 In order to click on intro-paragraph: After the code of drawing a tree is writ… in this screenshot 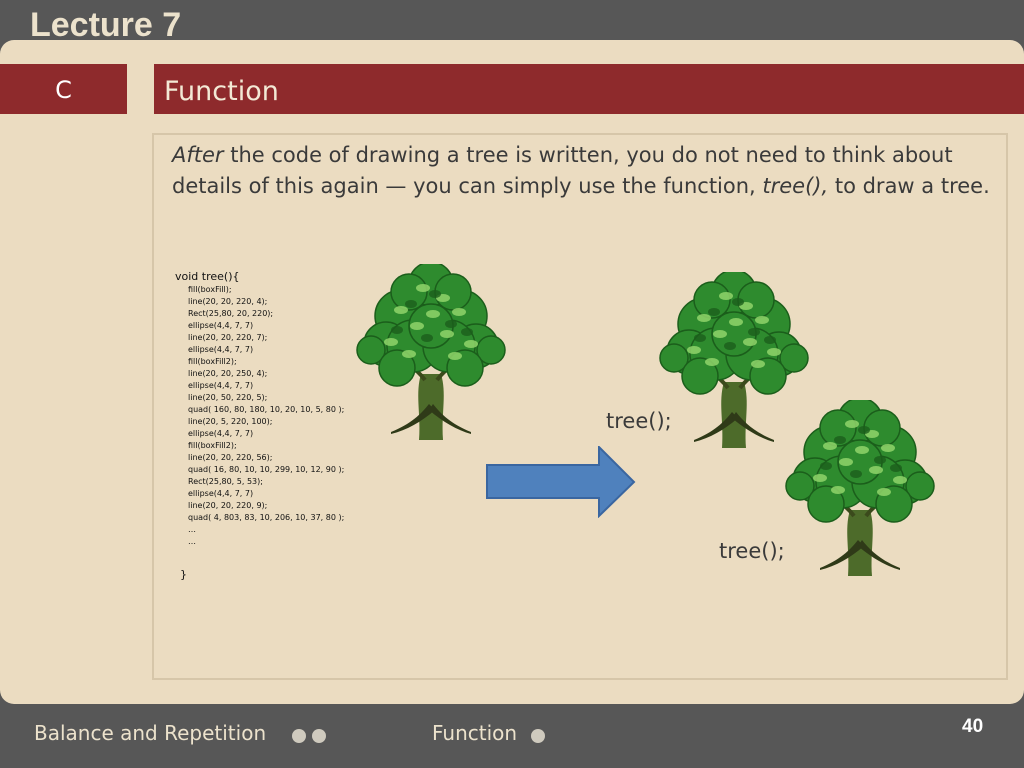, I will do `click(582, 171)`.